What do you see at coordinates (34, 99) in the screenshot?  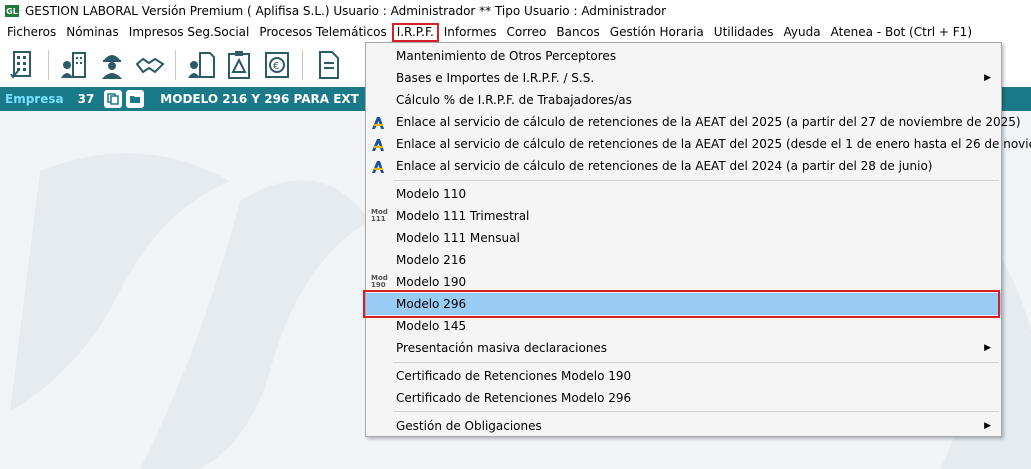 I see `company-label: Empresa` at bounding box center [34, 99].